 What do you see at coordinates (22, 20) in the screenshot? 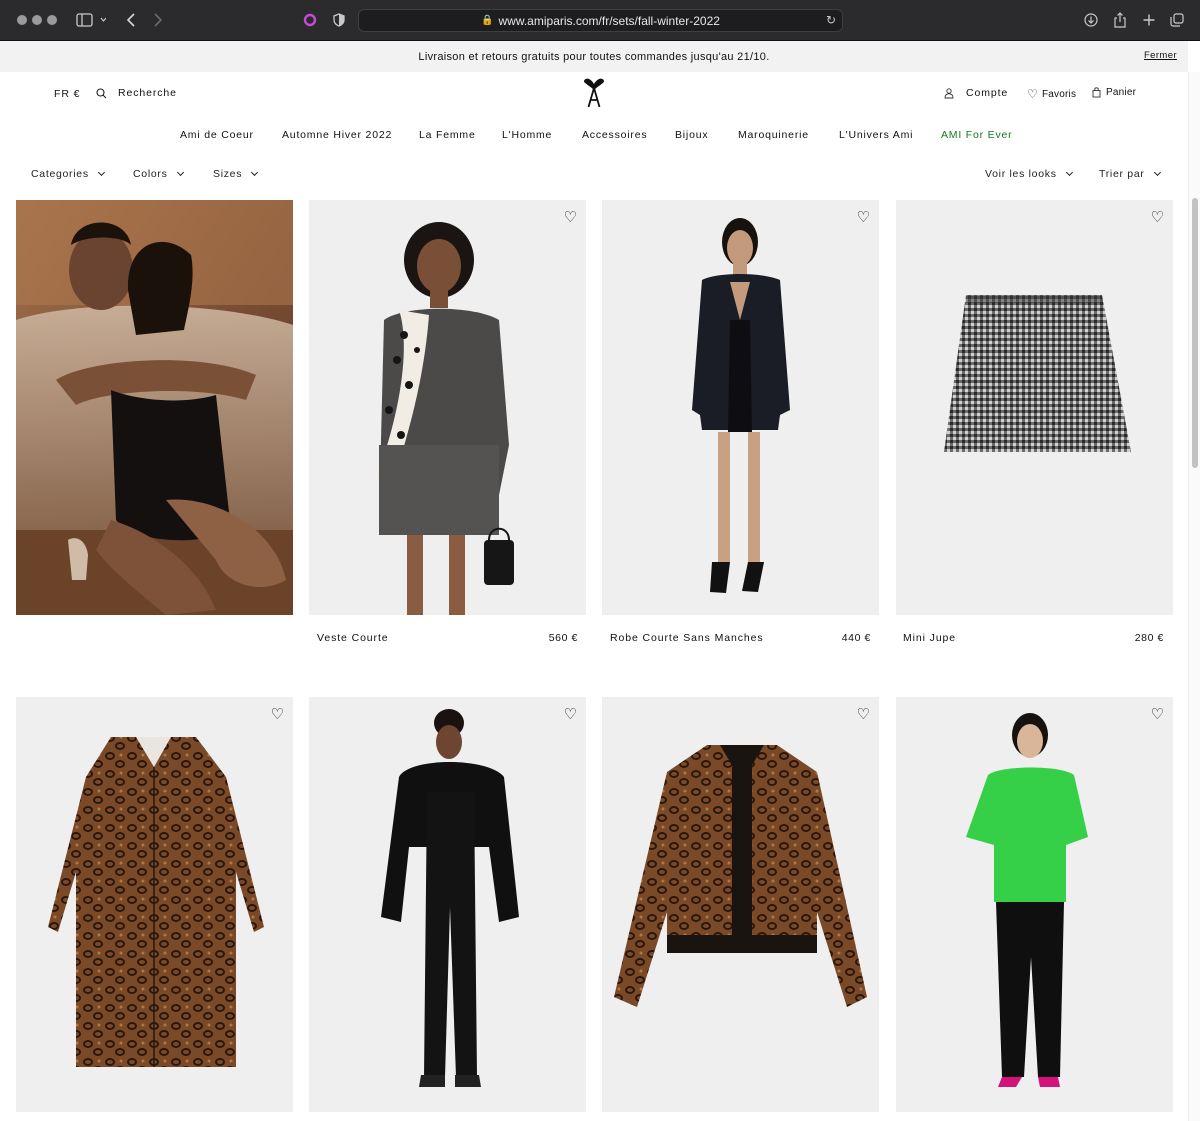
I see `close-window-button` at bounding box center [22, 20].